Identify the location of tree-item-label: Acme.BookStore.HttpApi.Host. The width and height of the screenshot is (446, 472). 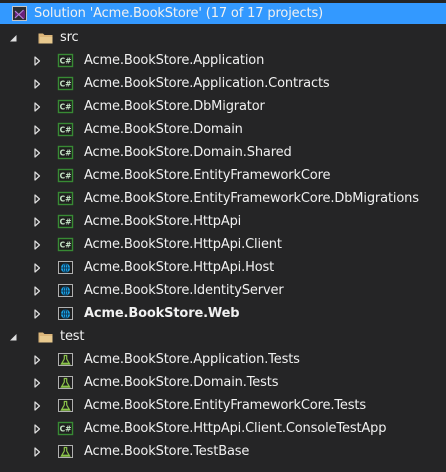
(179, 267).